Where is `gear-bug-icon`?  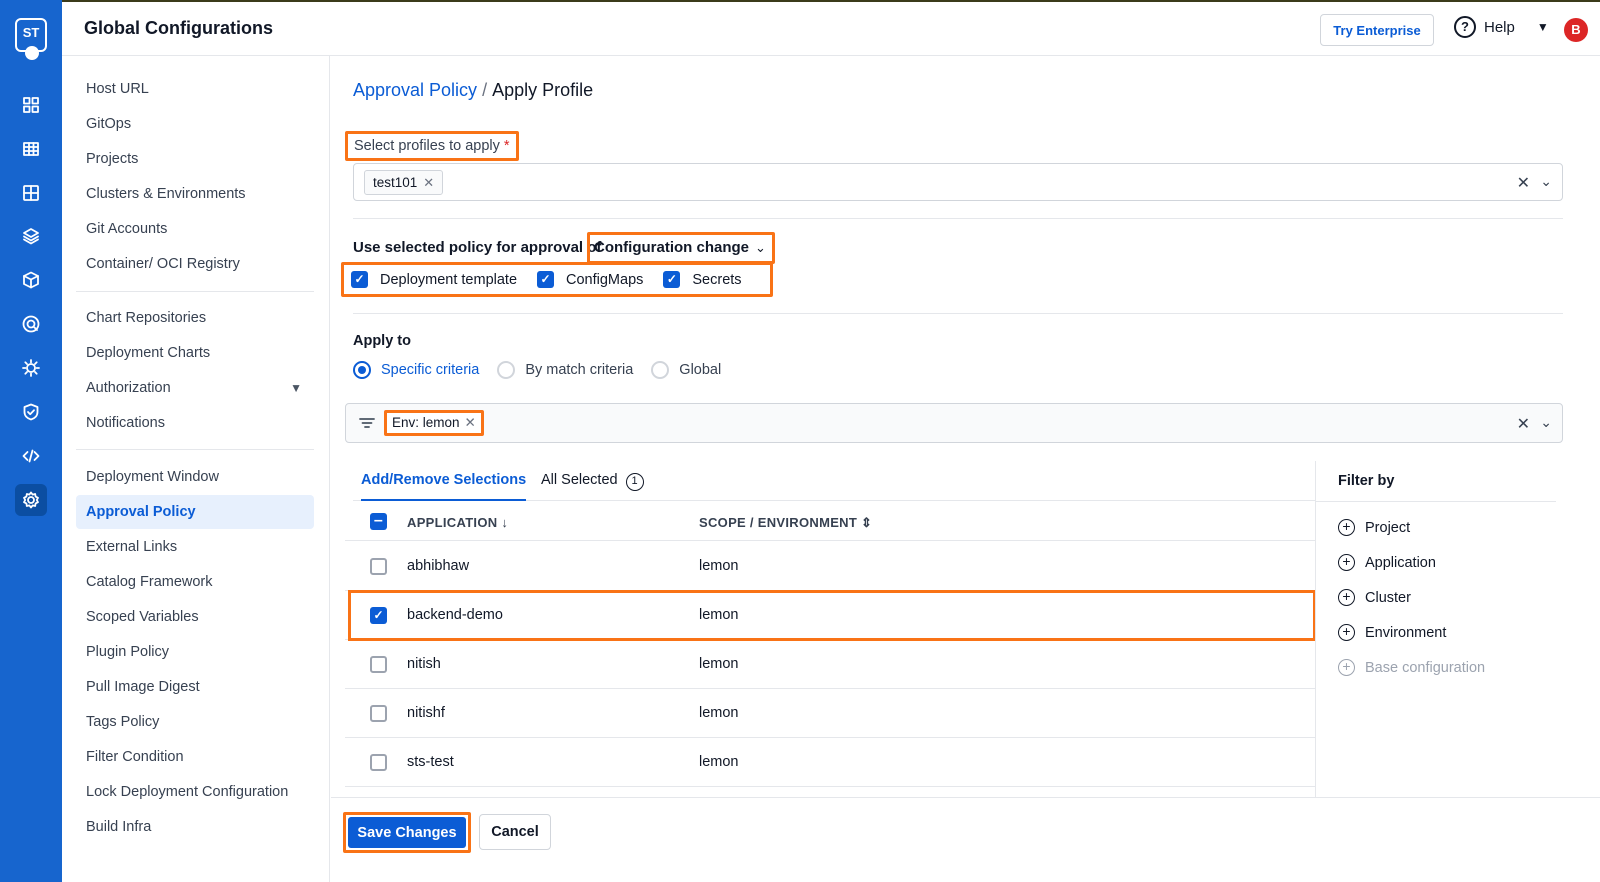 gear-bug-icon is located at coordinates (31, 368).